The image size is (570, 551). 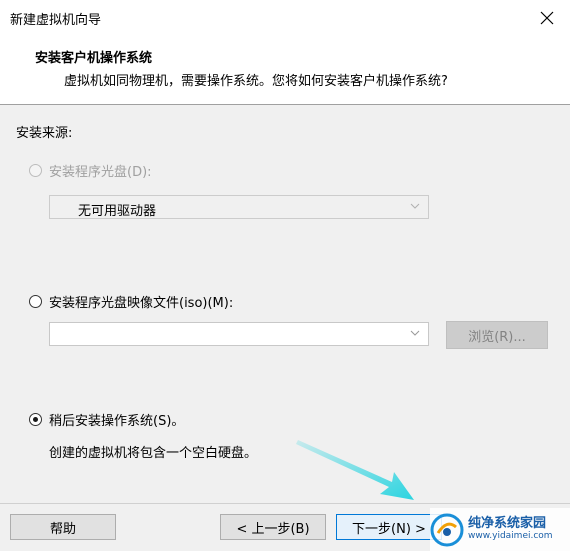 I want to click on radio-later-button, so click(x=35, y=419).